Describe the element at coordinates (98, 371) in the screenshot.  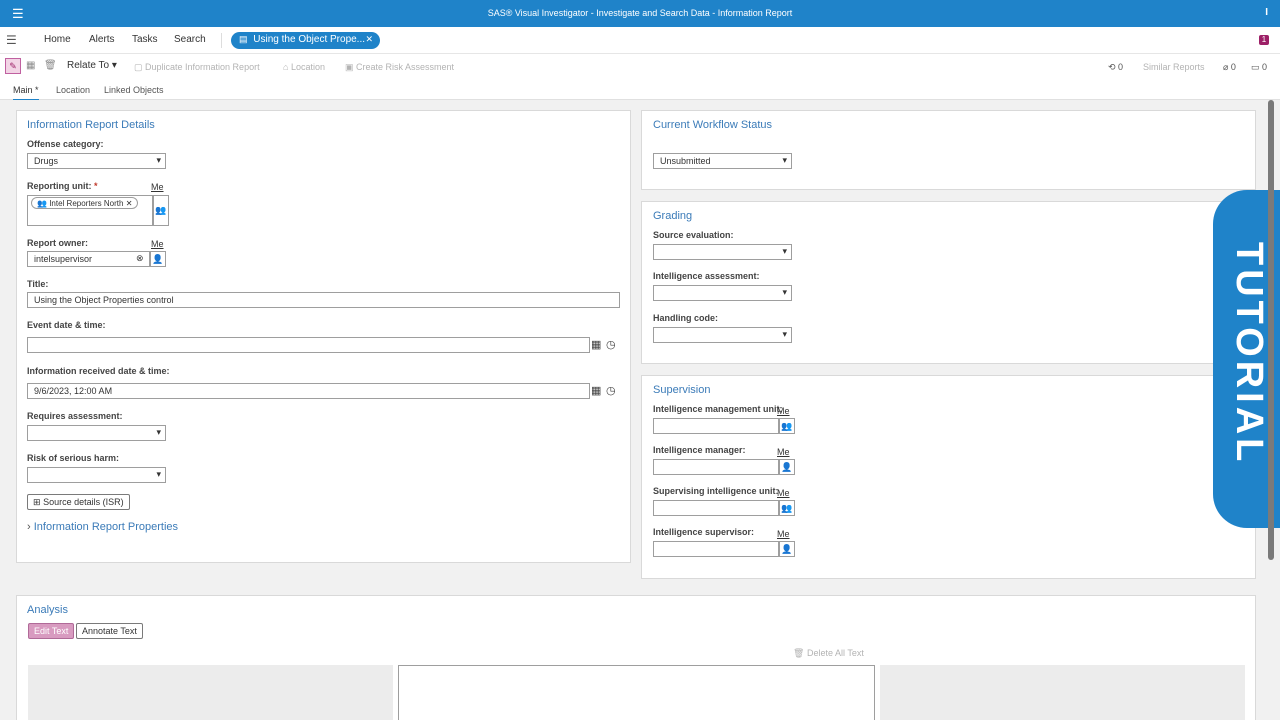
I see `received-date-label: Information received date & time:` at that location.